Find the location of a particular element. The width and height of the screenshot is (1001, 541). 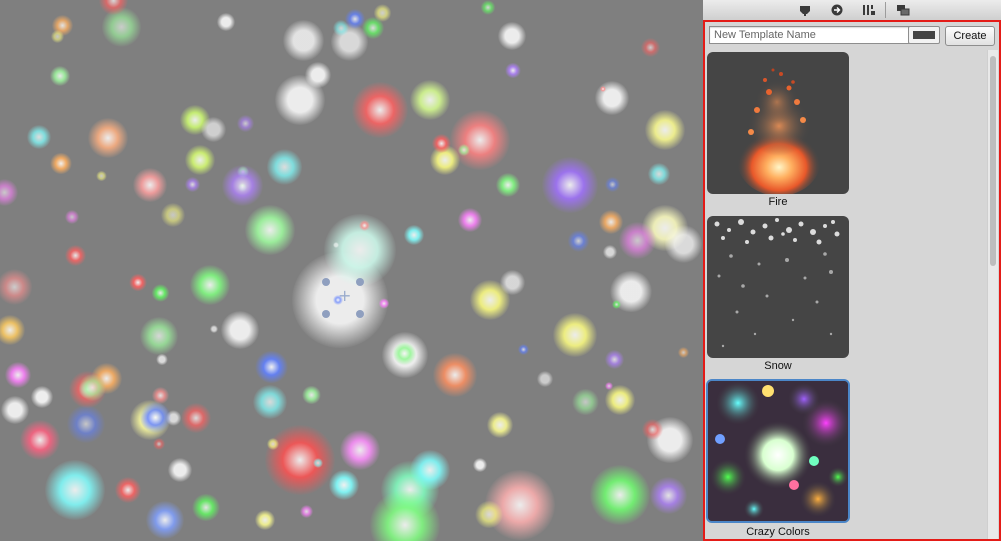

template-label: Fire is located at coordinates (778, 202).